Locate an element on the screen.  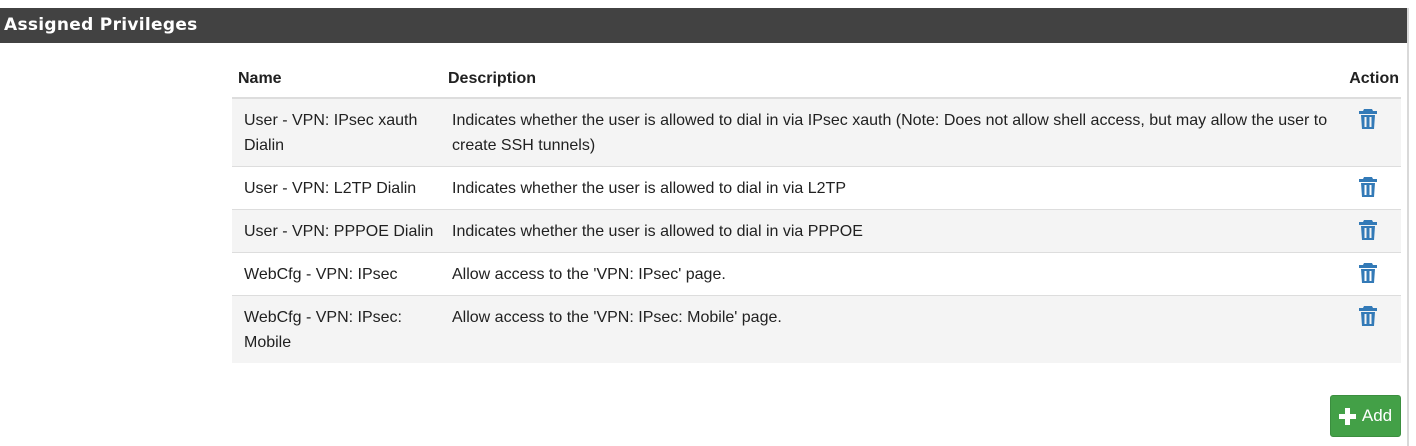
panel-border is located at coordinates (1408, 227).